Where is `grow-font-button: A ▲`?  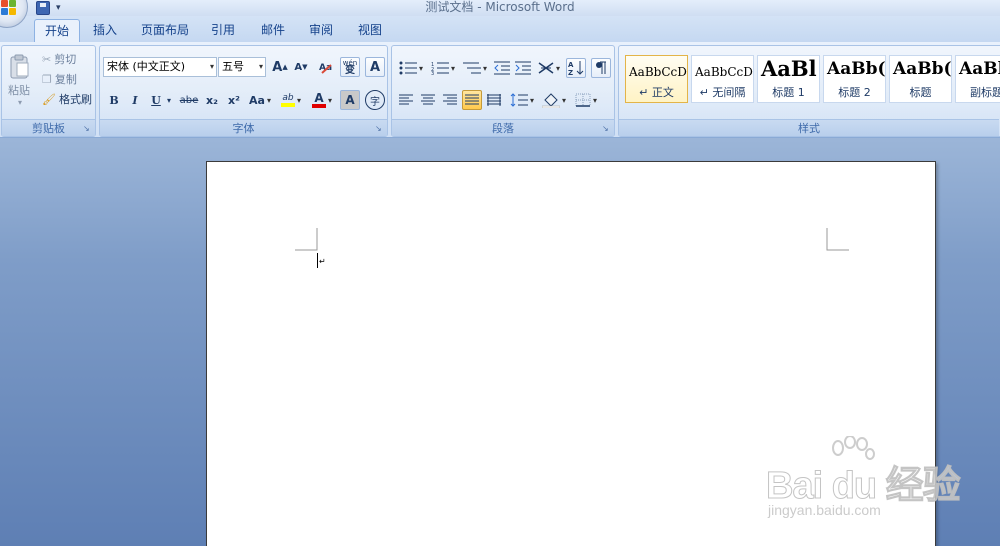 grow-font-button: A ▲ is located at coordinates (280, 67).